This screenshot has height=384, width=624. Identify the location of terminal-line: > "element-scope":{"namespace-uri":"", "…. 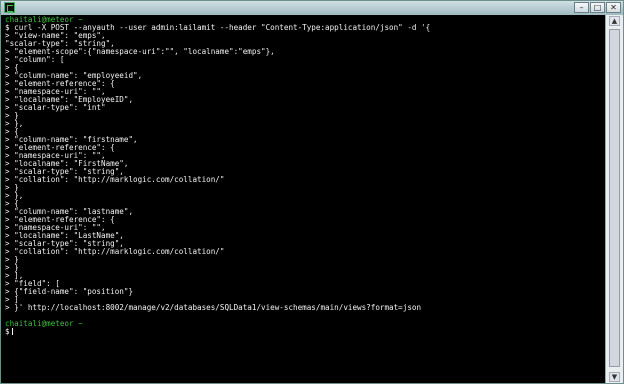
(140, 51).